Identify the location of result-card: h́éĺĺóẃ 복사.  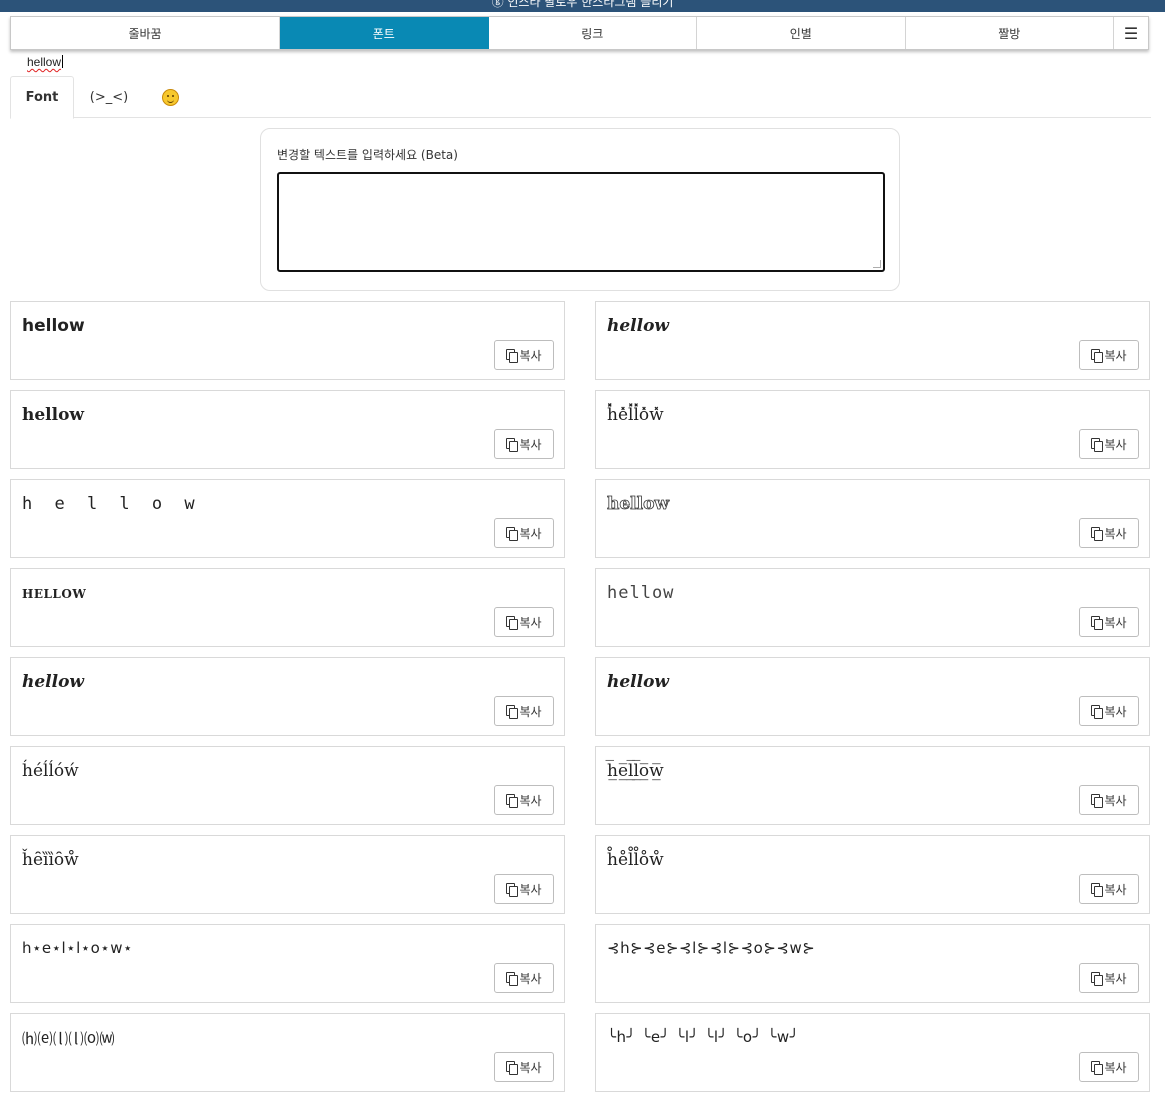
(287, 785).